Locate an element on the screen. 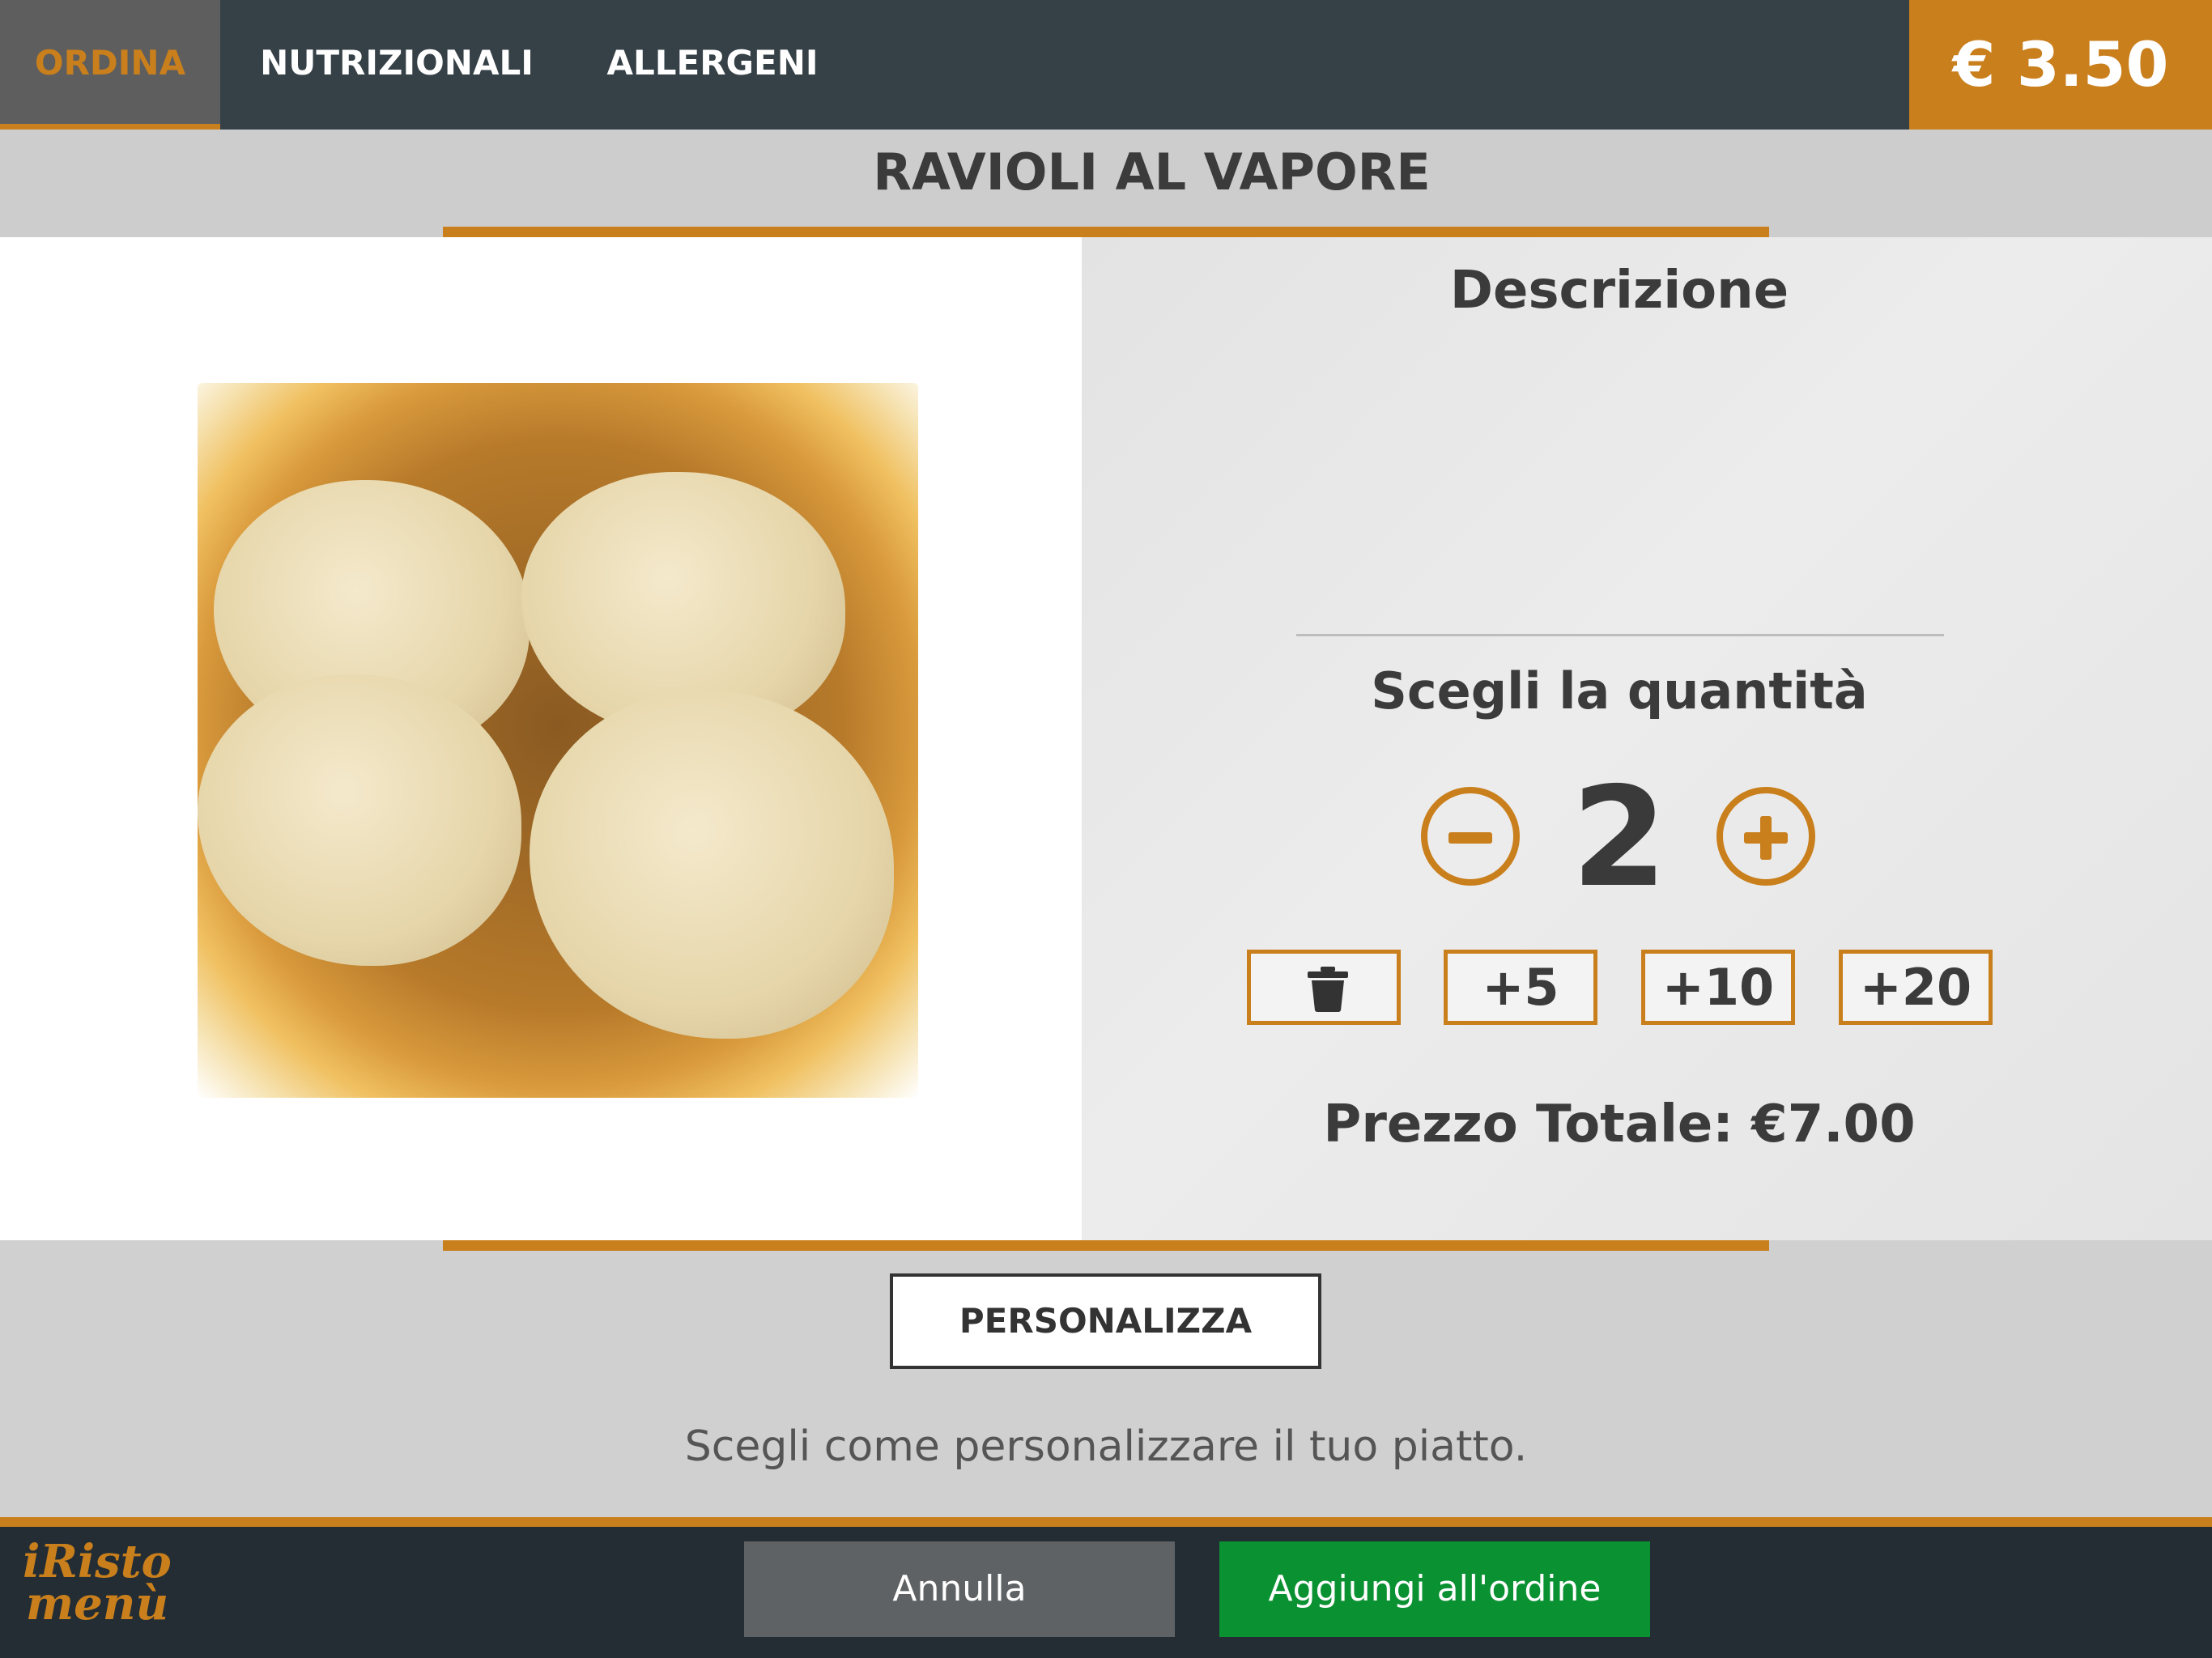 This screenshot has width=2212, height=1658. description-title: Descrizione is located at coordinates (1619, 291).